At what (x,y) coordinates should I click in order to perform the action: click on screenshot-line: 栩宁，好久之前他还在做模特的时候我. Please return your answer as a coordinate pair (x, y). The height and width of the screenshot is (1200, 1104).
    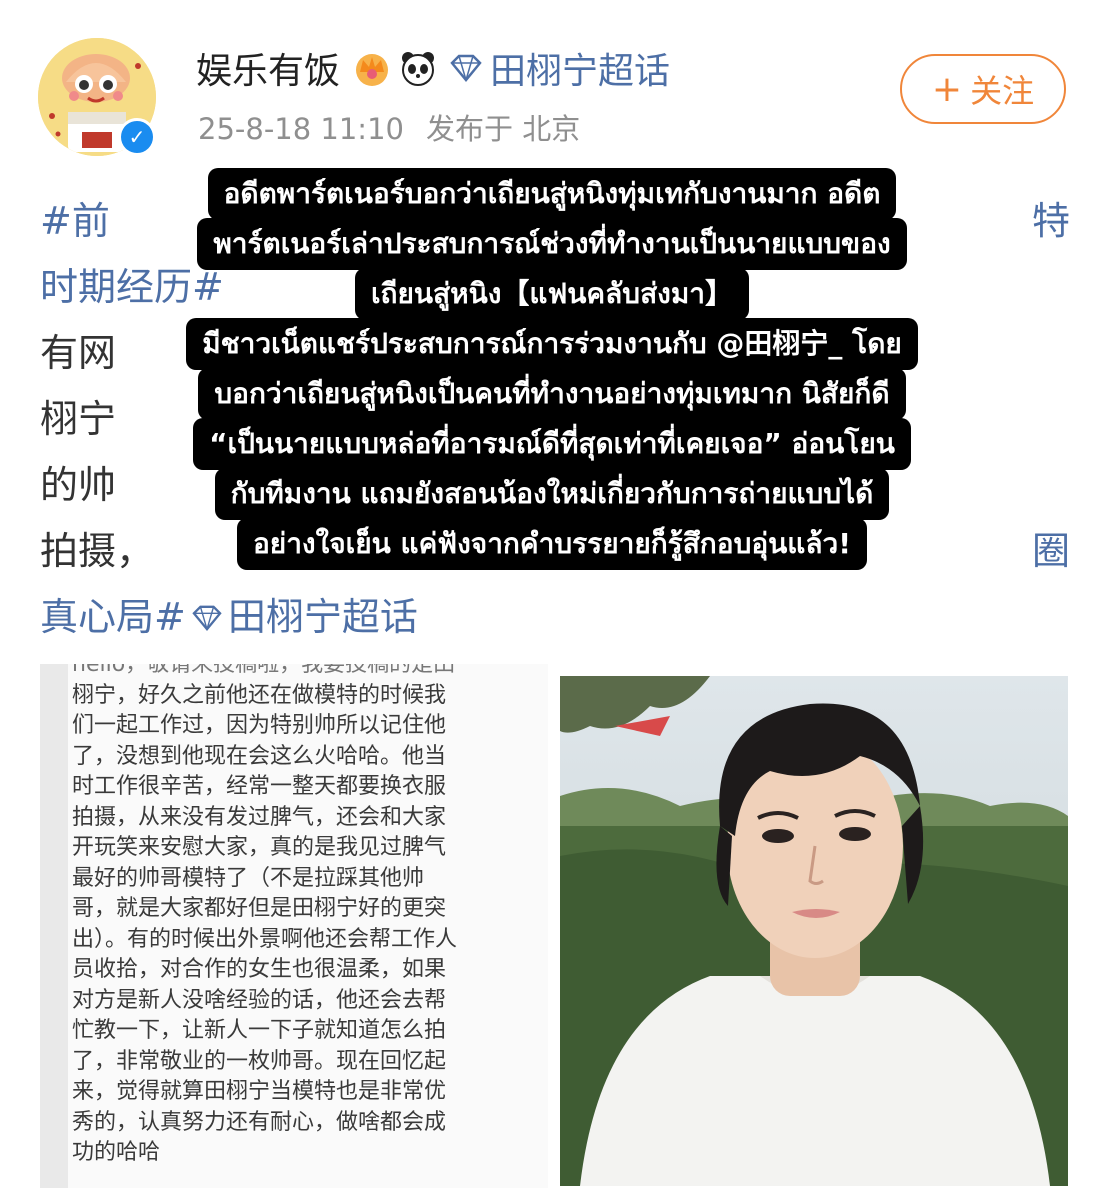
    Looking at the image, I should click on (259, 695).